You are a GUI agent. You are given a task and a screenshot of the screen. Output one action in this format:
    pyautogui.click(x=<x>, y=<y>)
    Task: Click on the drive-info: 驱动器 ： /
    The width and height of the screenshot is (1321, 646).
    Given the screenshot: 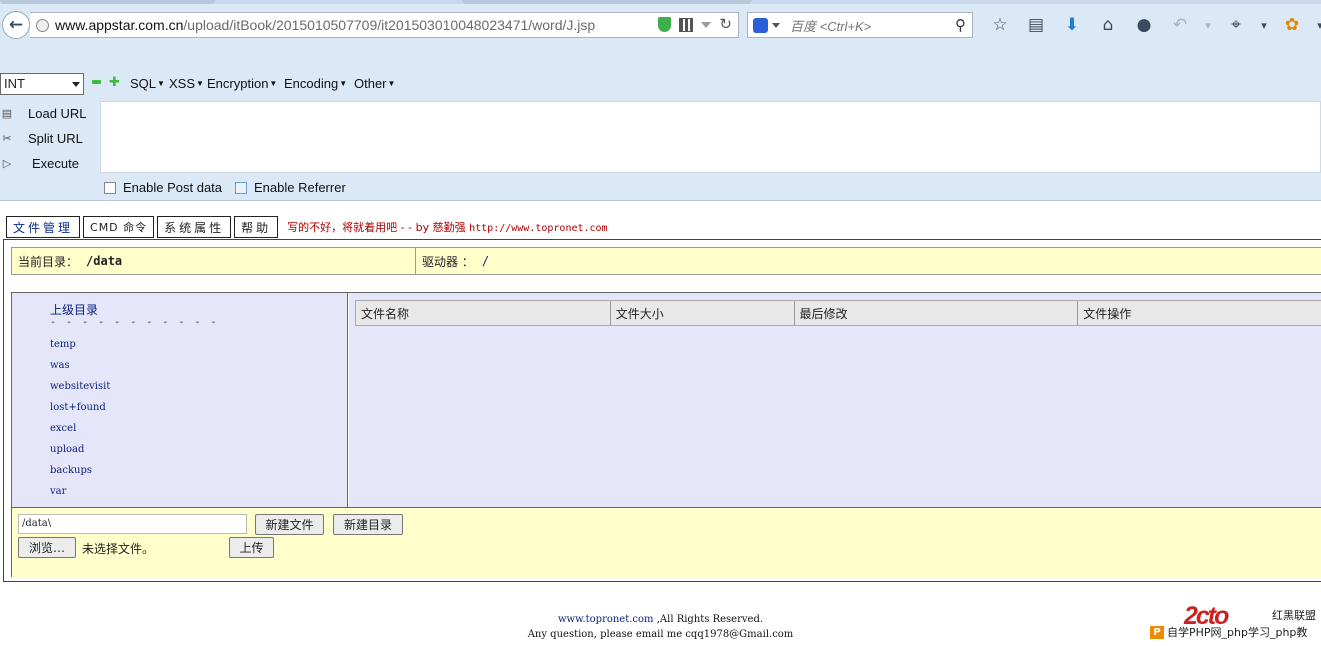 What is the action you would take?
    pyautogui.click(x=452, y=261)
    